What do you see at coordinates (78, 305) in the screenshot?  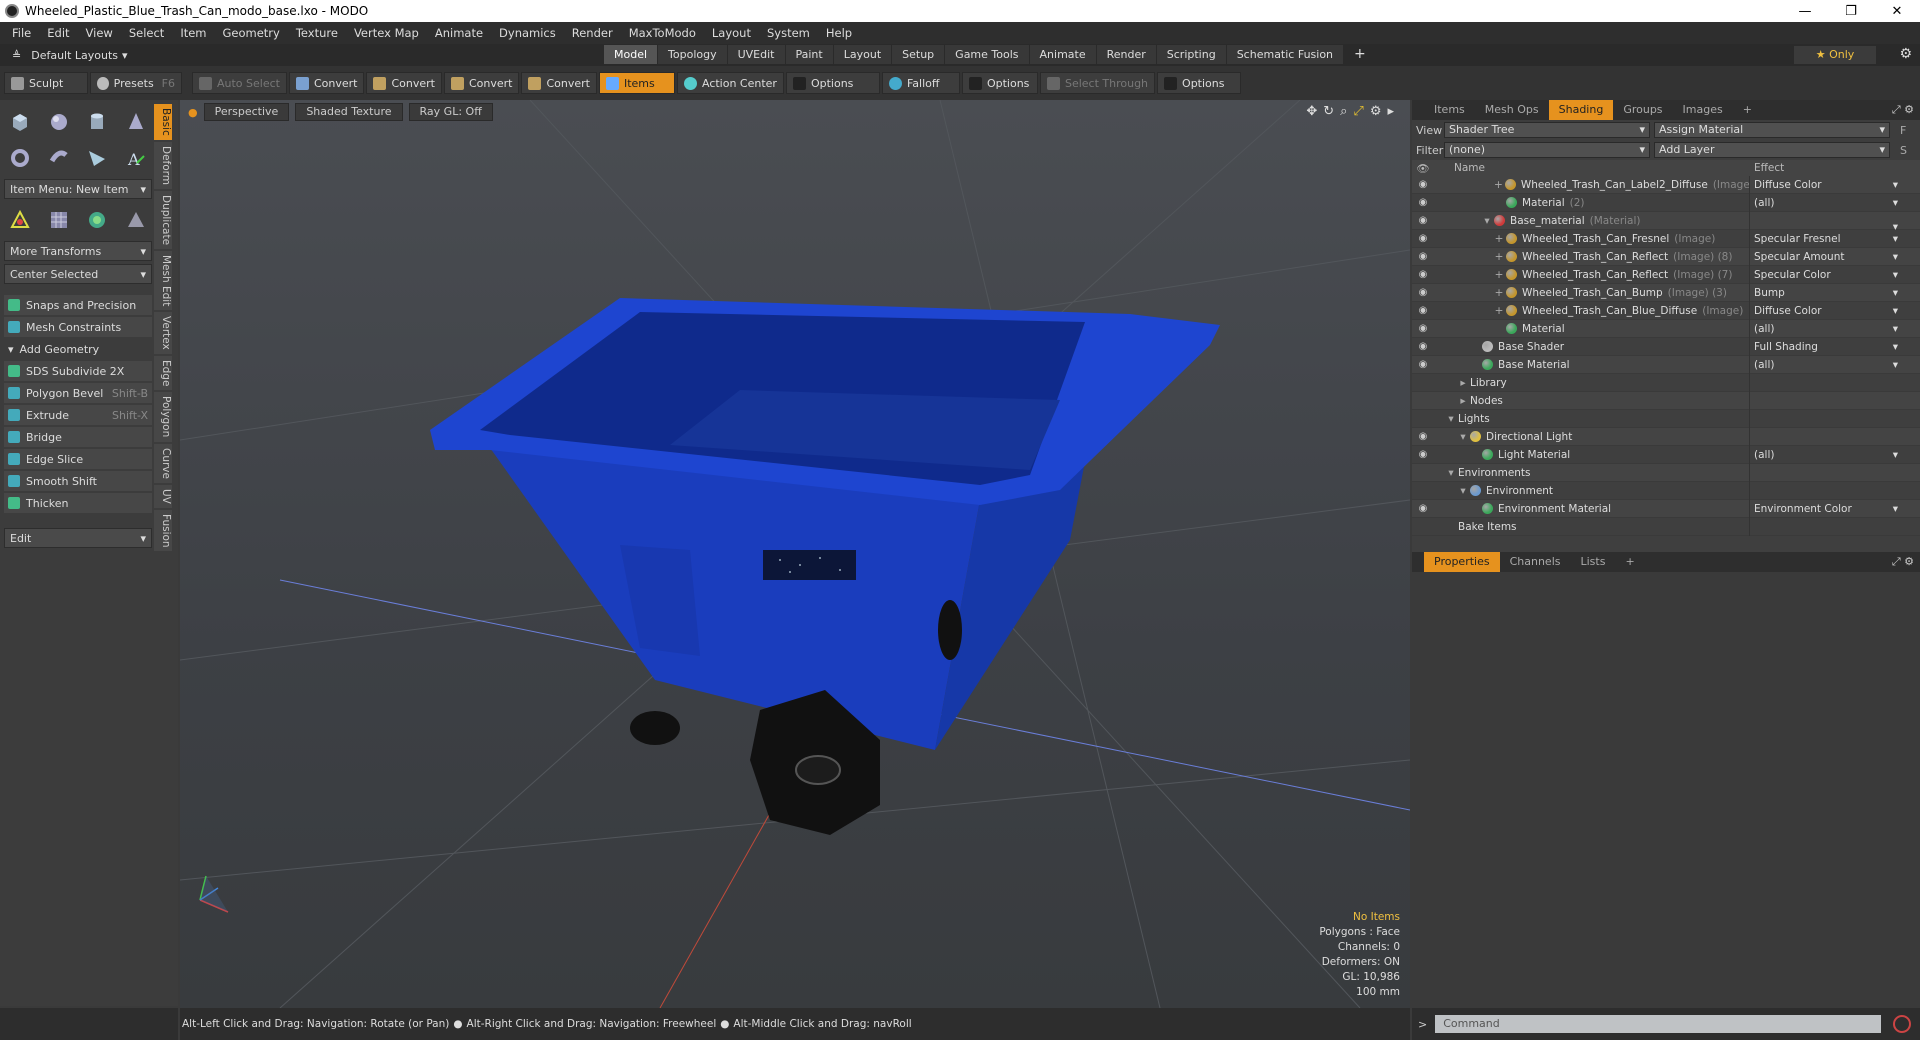 I see `snaps-precision-button: Snaps and Precision` at bounding box center [78, 305].